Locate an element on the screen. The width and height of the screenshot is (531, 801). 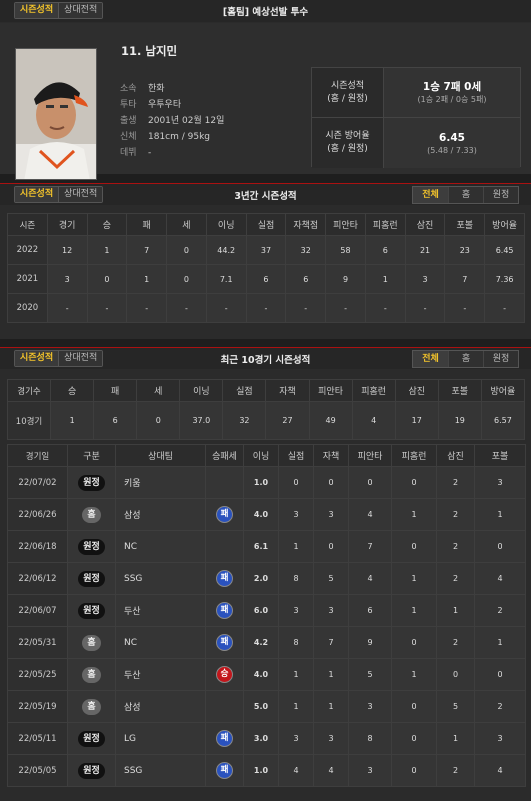
opponent-team: NC is located at coordinates (160, 642).